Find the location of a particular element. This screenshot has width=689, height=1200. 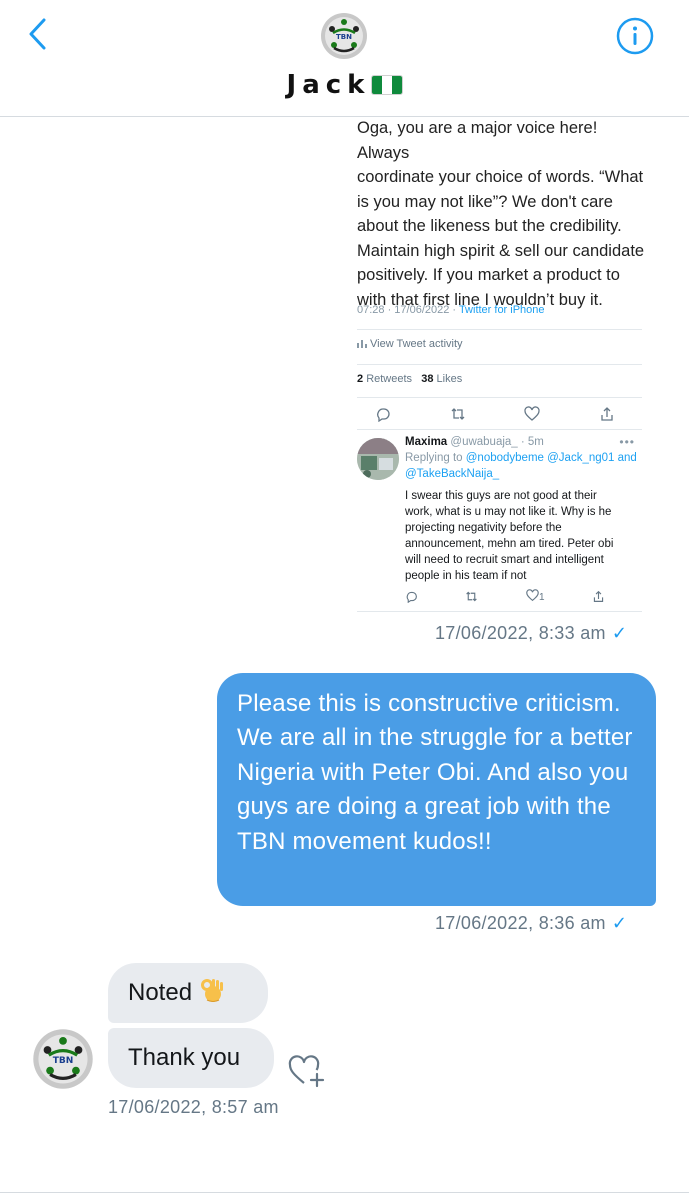

add-reaction-button is located at coordinates (308, 1070).